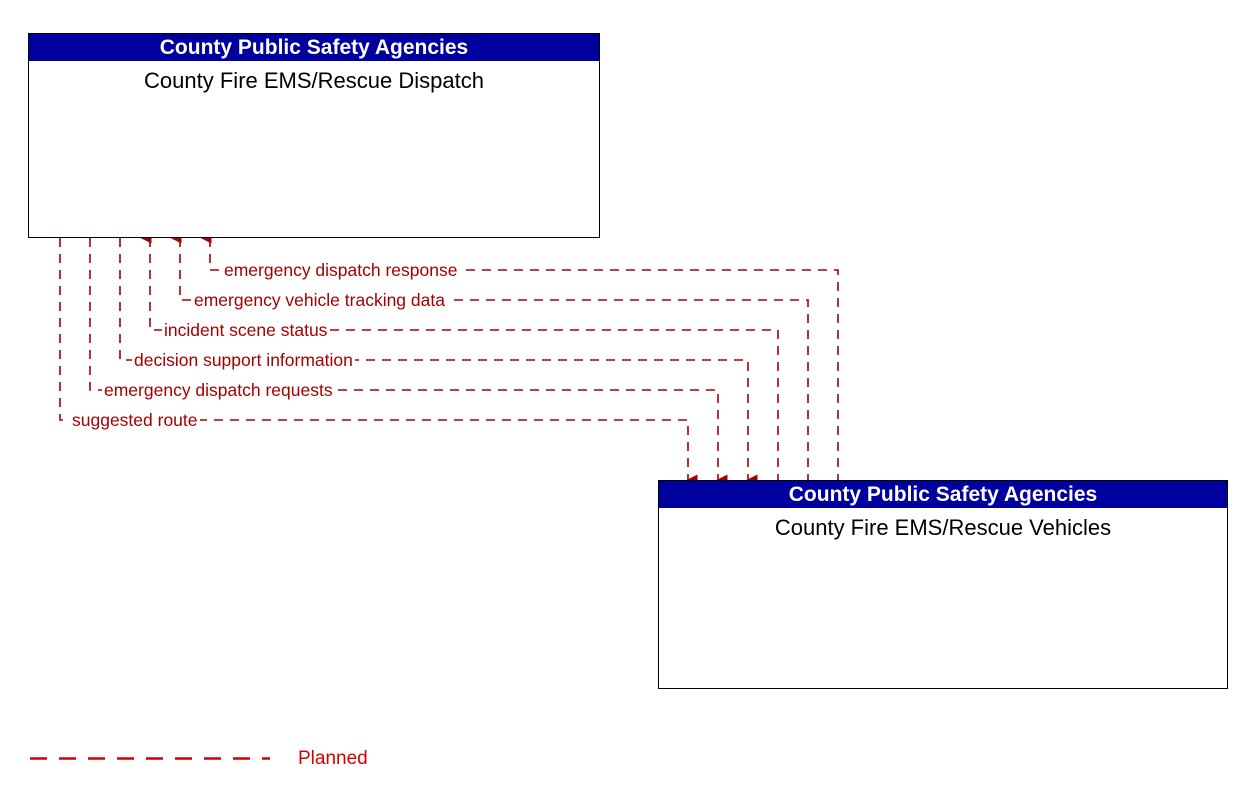 This screenshot has width=1252, height=808. Describe the element at coordinates (314, 80) in the screenshot. I see `entity-title-dispatch: County Fire EMS/Rescue Dispatch` at that location.